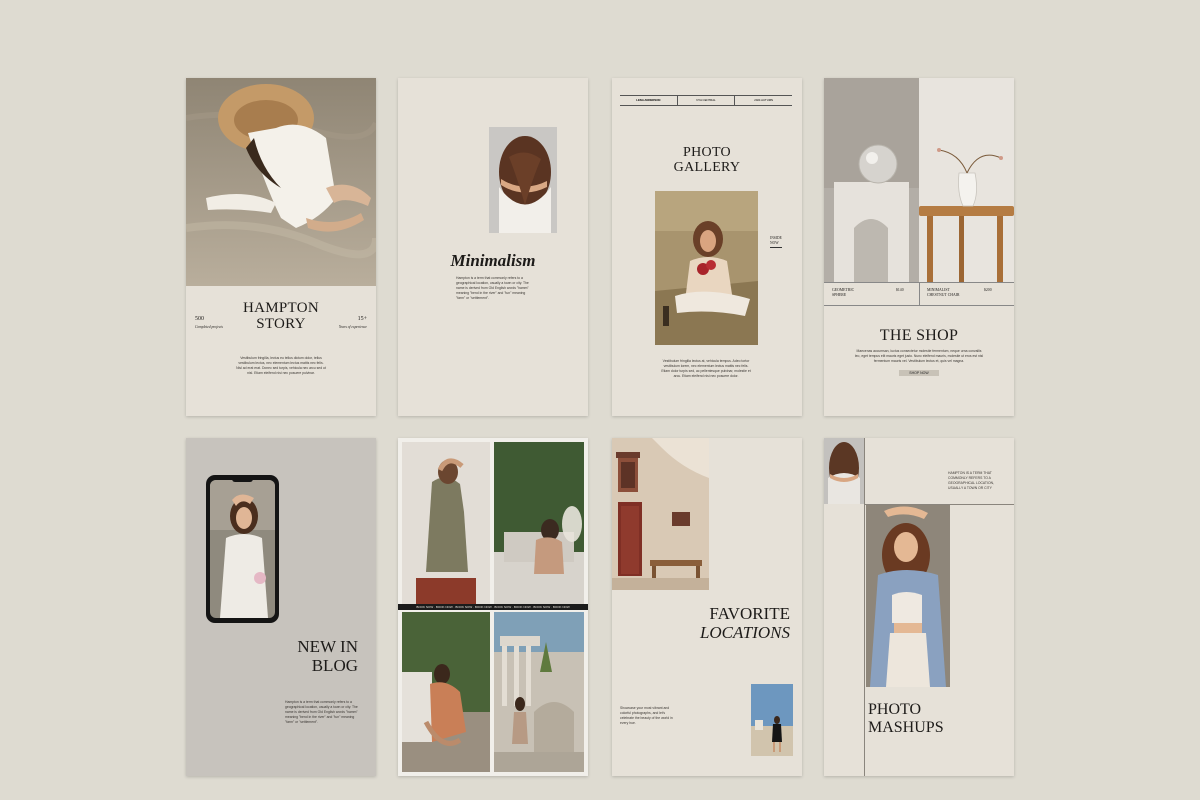 The height and width of the screenshot is (800, 1200). I want to click on title-line-2: MASHUPS, so click(906, 728).